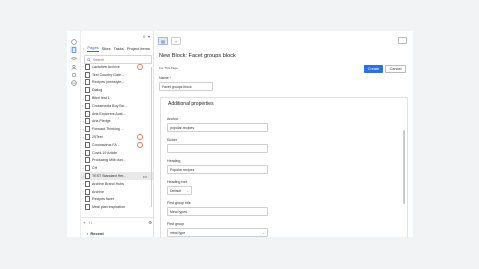 The image size is (479, 269). I want to click on action-buttons: Create Cancel, so click(384, 69).